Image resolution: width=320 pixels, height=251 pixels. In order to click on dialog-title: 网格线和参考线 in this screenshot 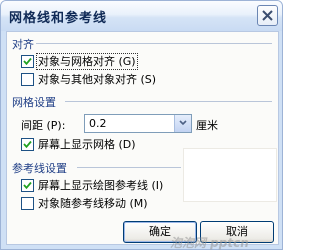, I will do `click(58, 18)`.